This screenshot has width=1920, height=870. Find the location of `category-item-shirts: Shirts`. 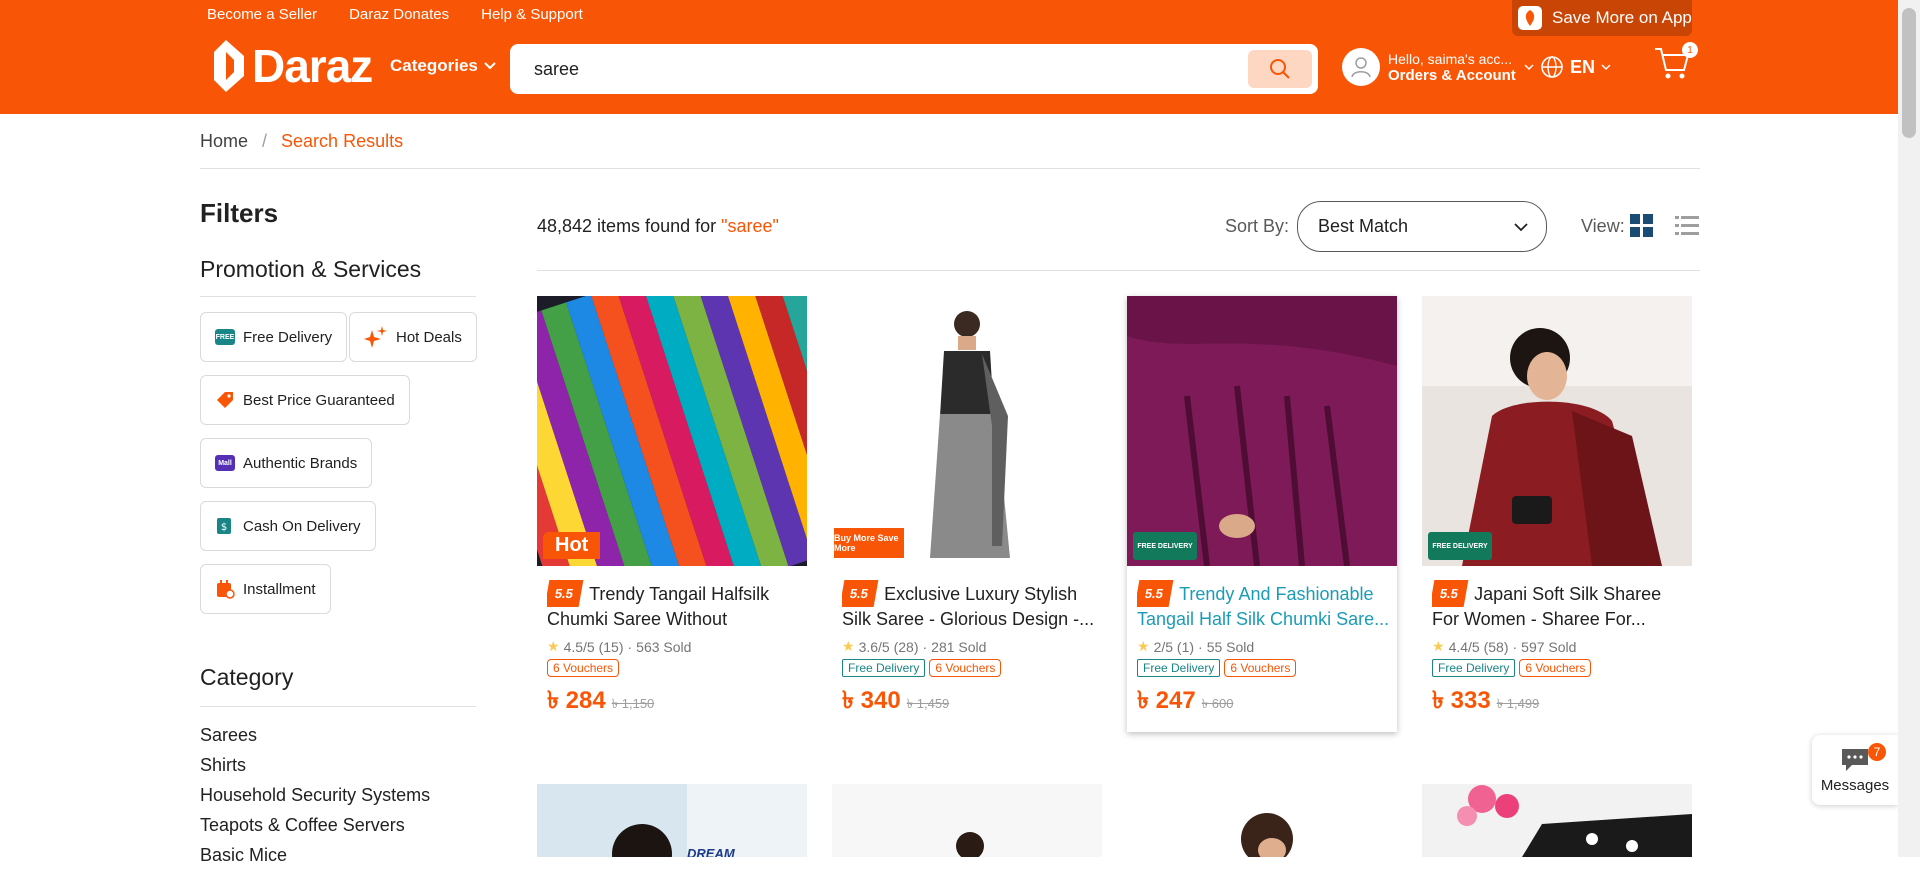

category-item-shirts: Shirts is located at coordinates (315, 765).